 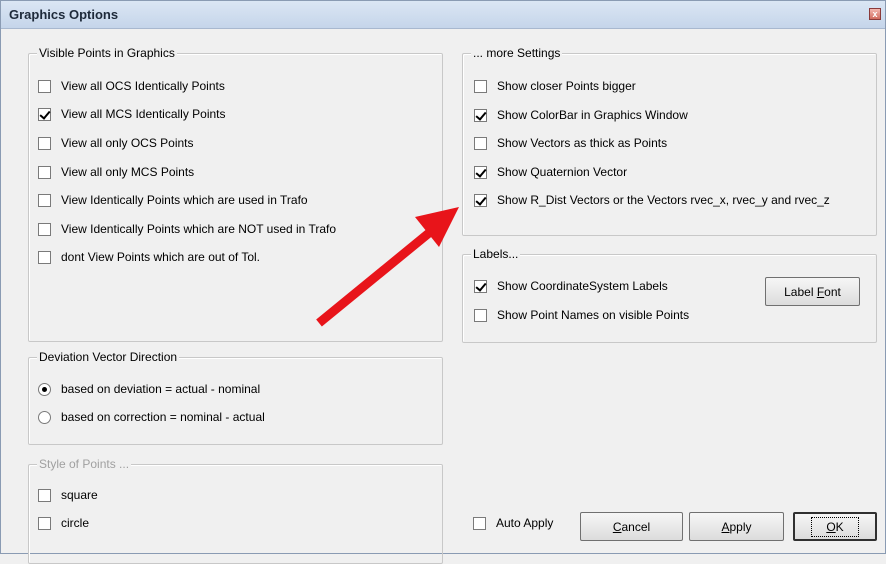 I want to click on deviation-legend: Deviation Vector Direction, so click(x=108, y=357).